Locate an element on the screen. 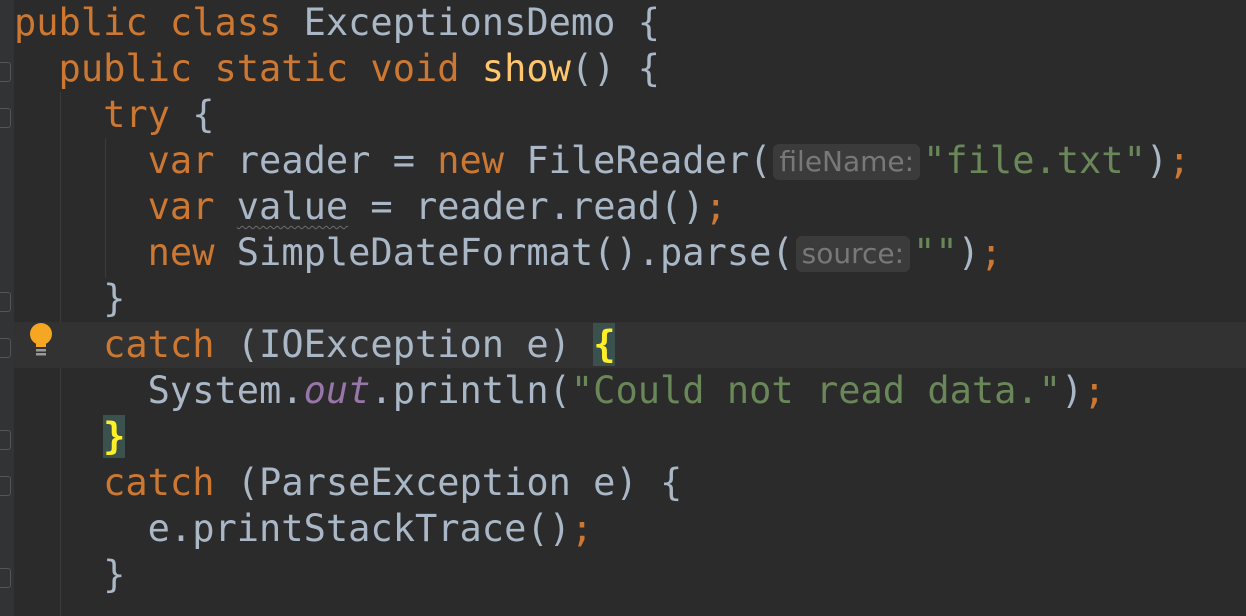 The width and height of the screenshot is (1246, 616). code-token: FileReader( is located at coordinates (649, 160).